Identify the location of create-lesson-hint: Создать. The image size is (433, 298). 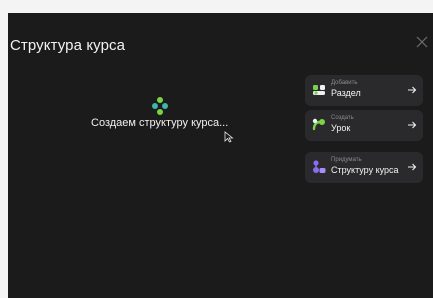
(342, 118).